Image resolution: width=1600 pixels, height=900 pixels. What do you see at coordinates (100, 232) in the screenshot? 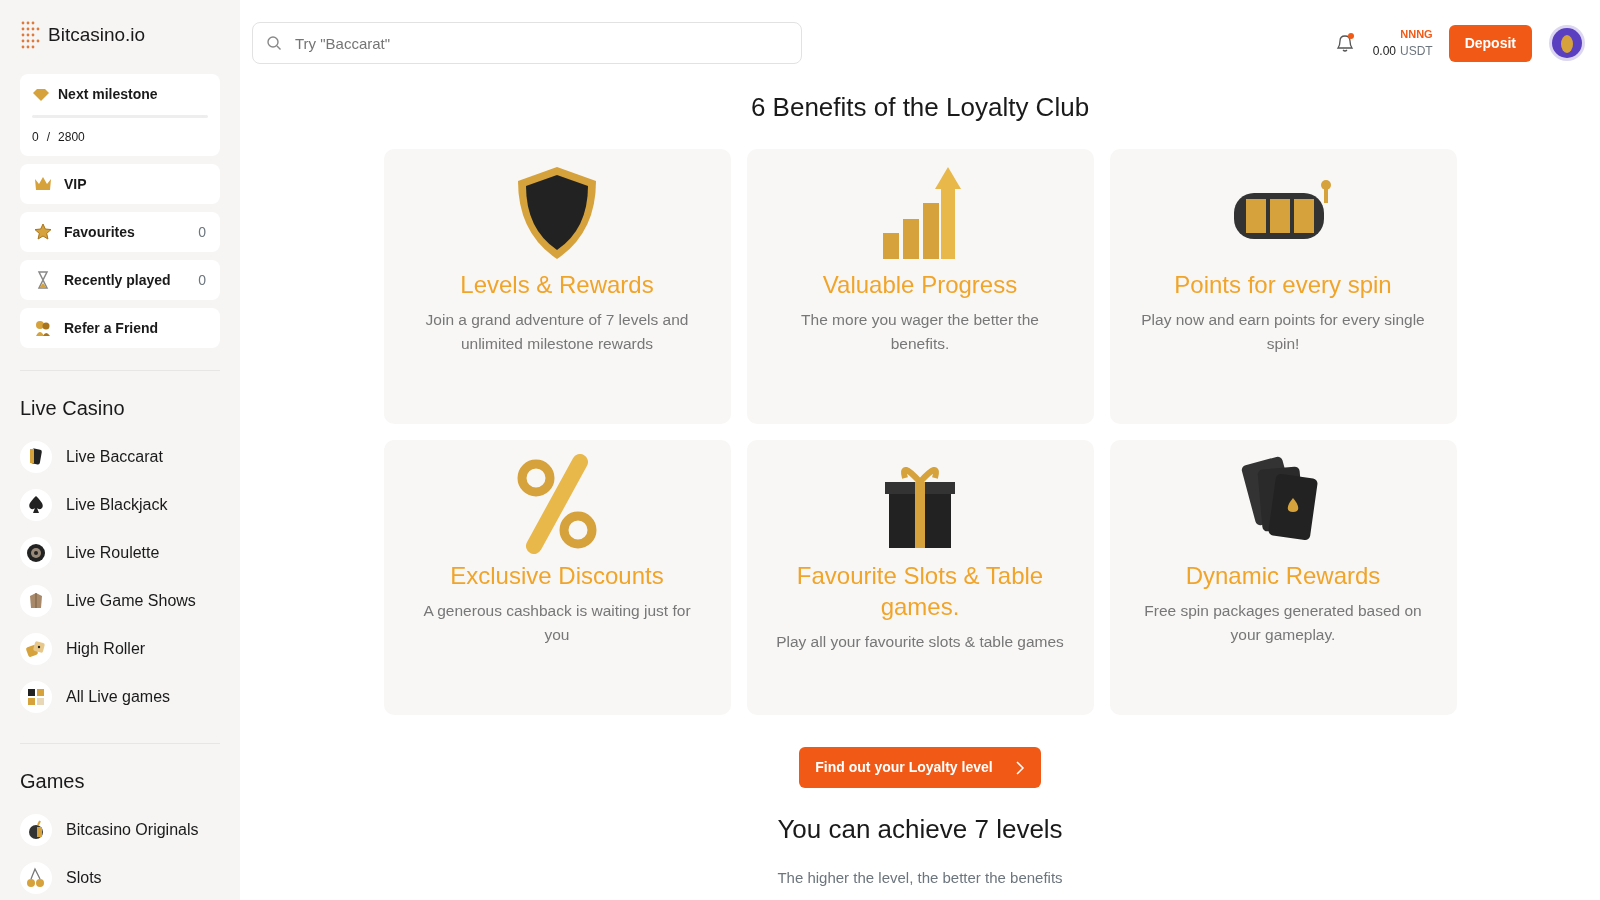
I see `link-label: Favourites` at bounding box center [100, 232].